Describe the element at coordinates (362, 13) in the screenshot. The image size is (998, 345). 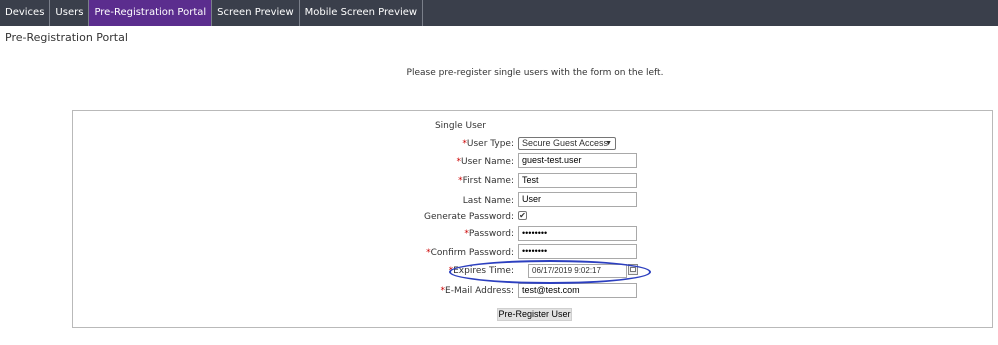
I see `tab-mobile-screen-preview: Mobile Screen Preview` at that location.